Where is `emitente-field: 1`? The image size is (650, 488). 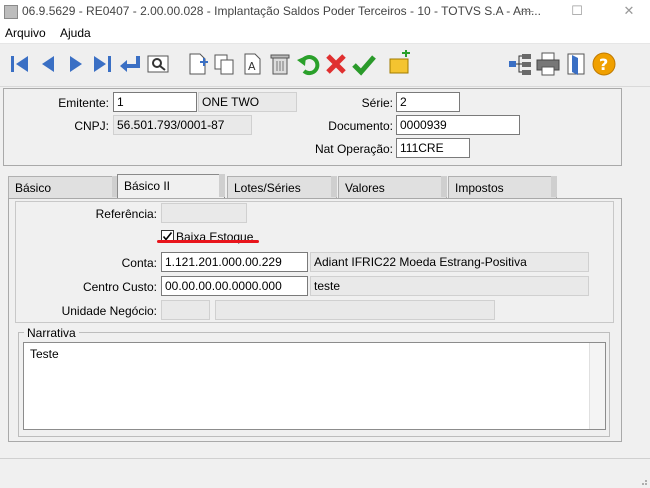 emitente-field: 1 is located at coordinates (155, 102).